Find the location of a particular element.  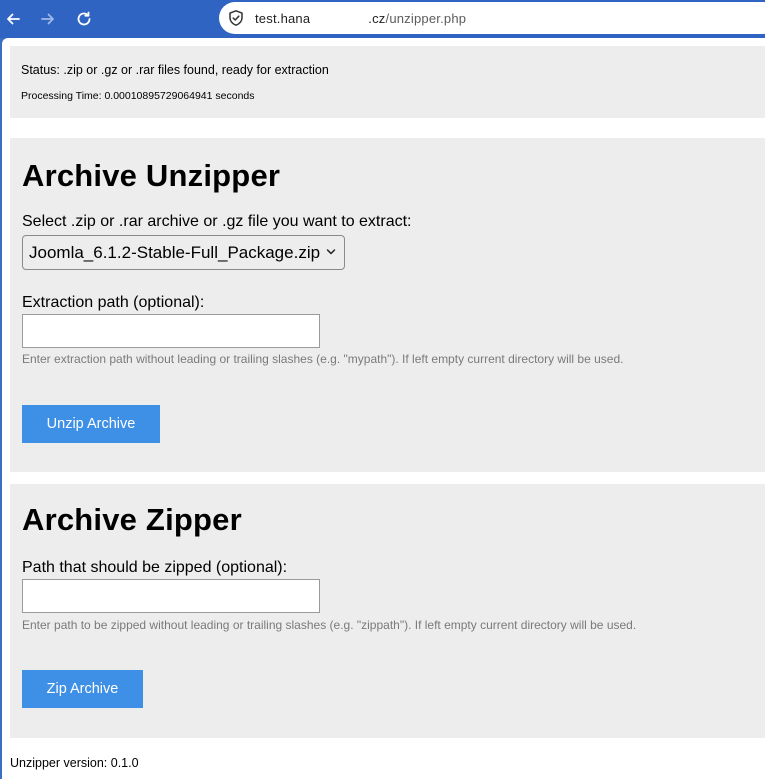

url-text: test.hana .cz/unzipper.php is located at coordinates (360, 19).